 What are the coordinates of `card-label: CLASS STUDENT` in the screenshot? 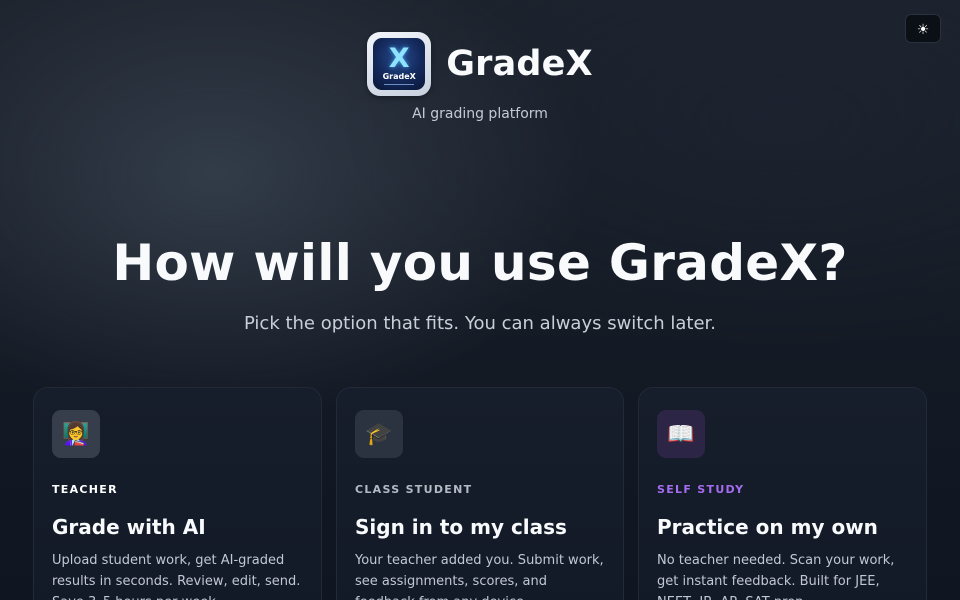 It's located at (414, 489).